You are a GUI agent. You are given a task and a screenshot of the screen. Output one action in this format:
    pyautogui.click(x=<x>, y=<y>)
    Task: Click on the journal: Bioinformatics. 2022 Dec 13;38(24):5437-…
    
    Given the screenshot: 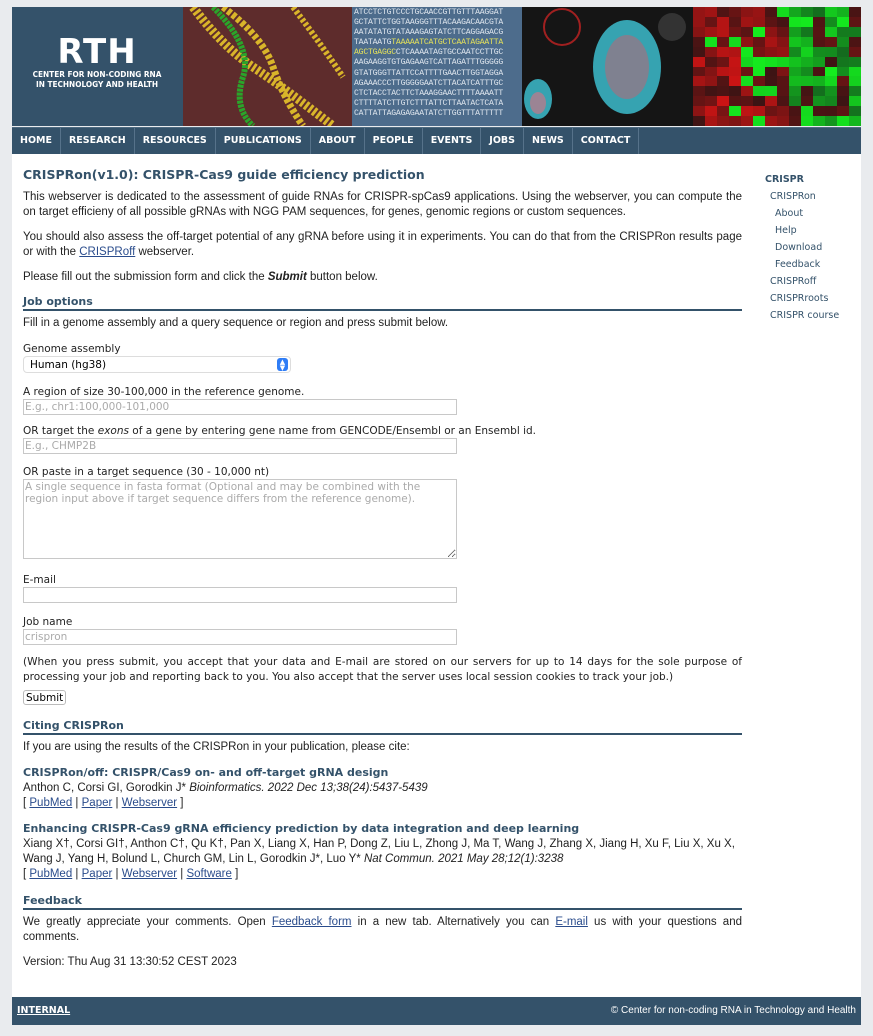 What is the action you would take?
    pyautogui.click(x=308, y=788)
    